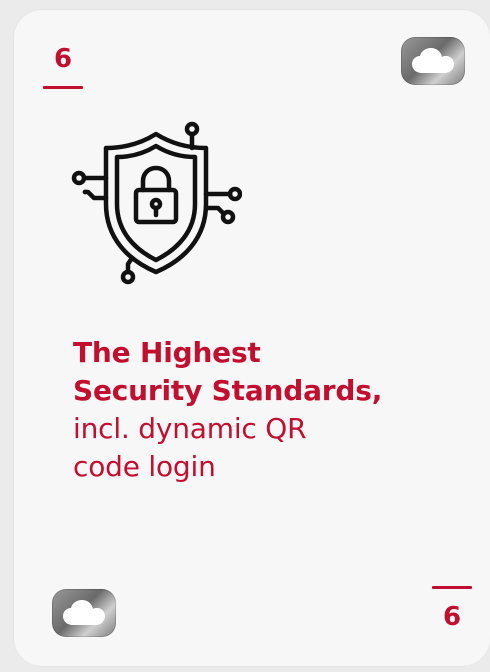 The image size is (490, 672). What do you see at coordinates (156, 203) in the screenshot?
I see `security-shield-lock-icon` at bounding box center [156, 203].